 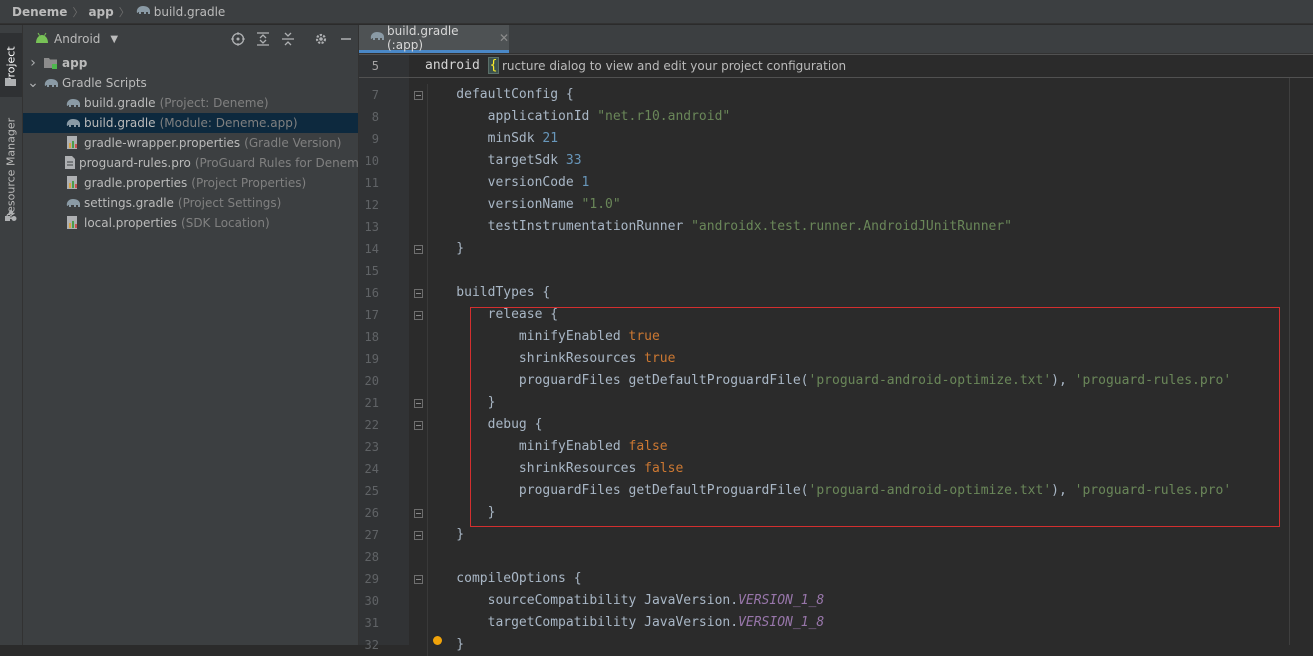 What do you see at coordinates (504, 38) in the screenshot?
I see `close-icon: ✕` at bounding box center [504, 38].